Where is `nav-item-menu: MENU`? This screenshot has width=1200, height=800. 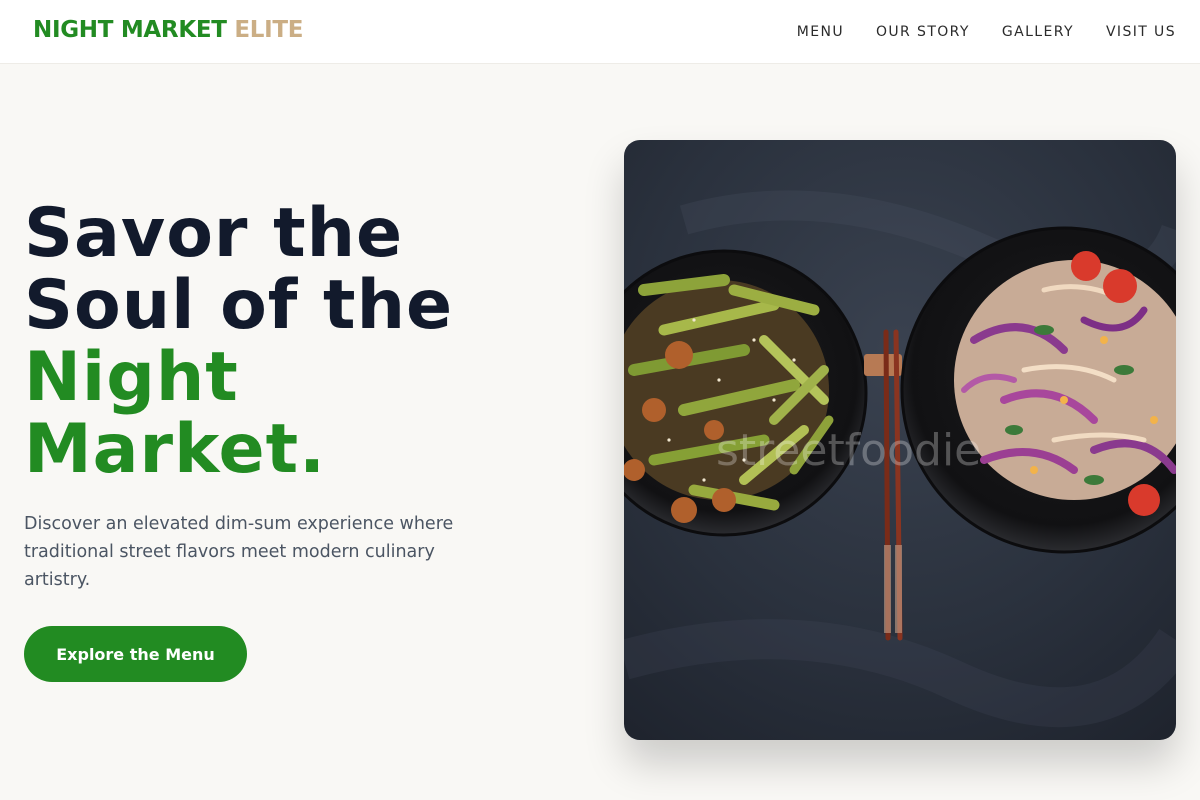 nav-item-menu: MENU is located at coordinates (820, 32).